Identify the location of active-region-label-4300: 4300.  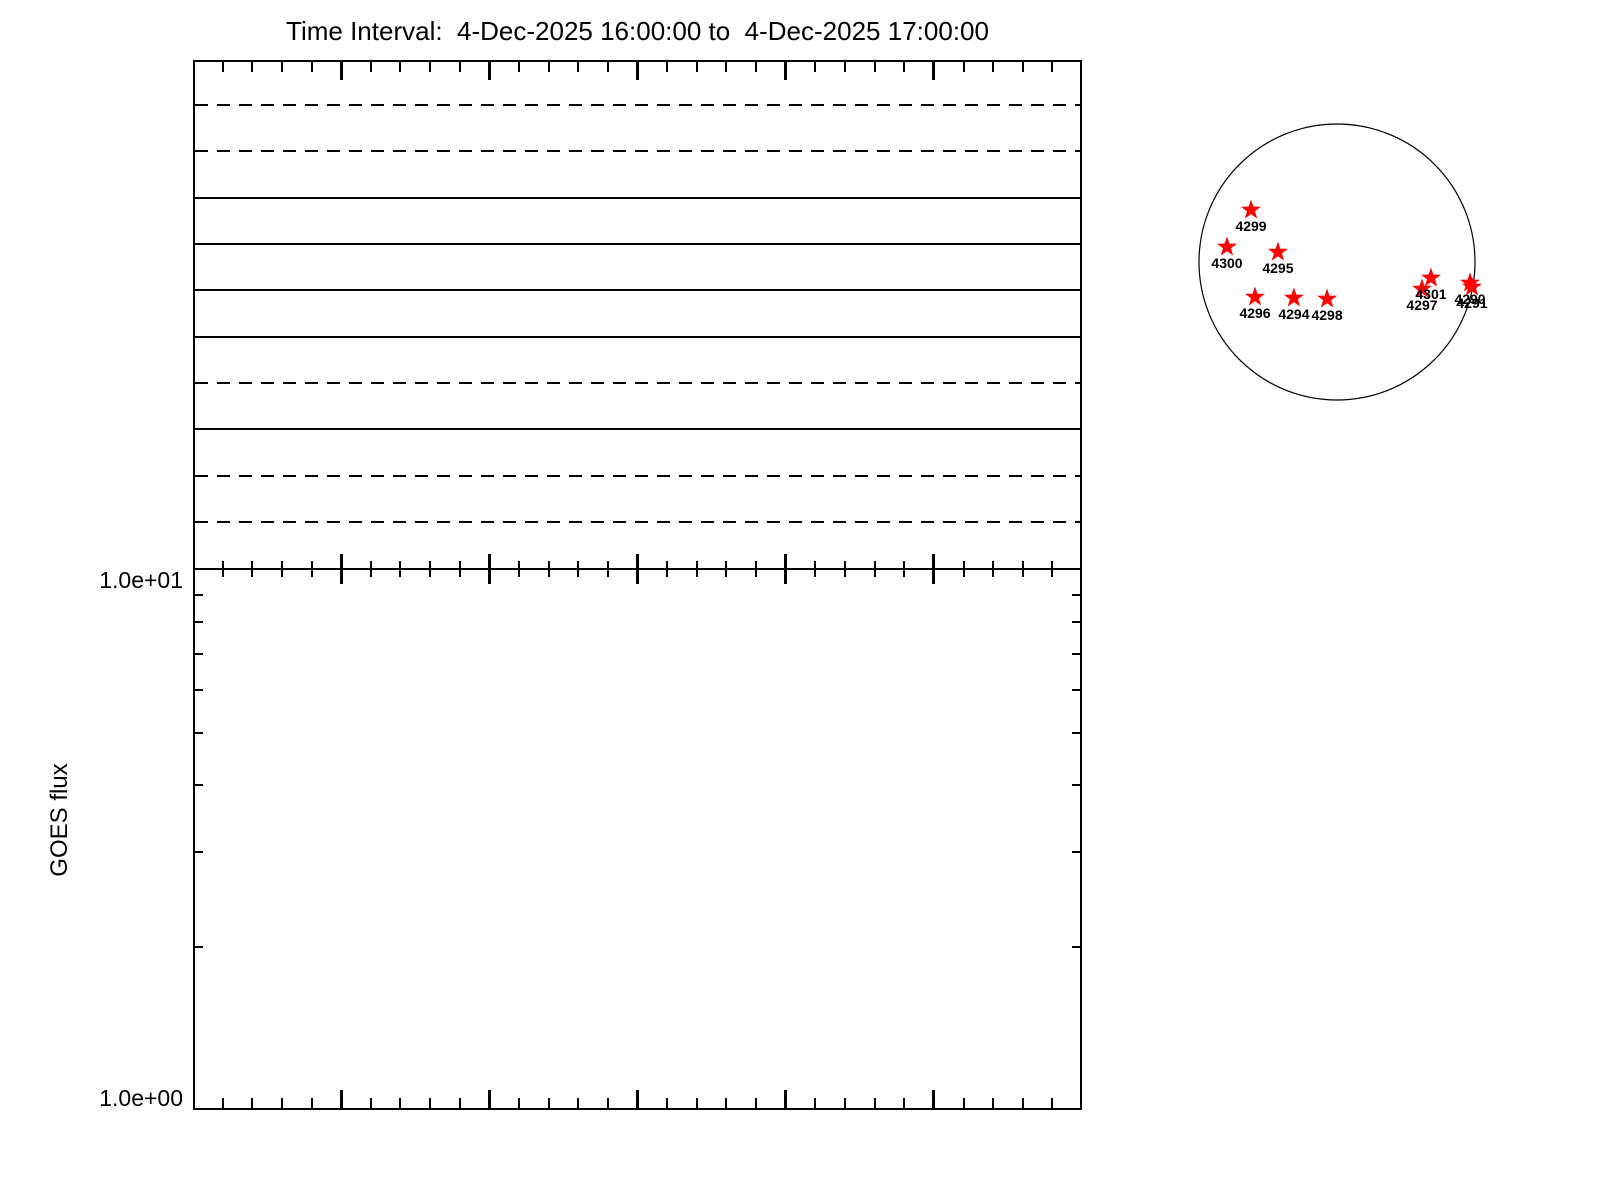
(1226, 263).